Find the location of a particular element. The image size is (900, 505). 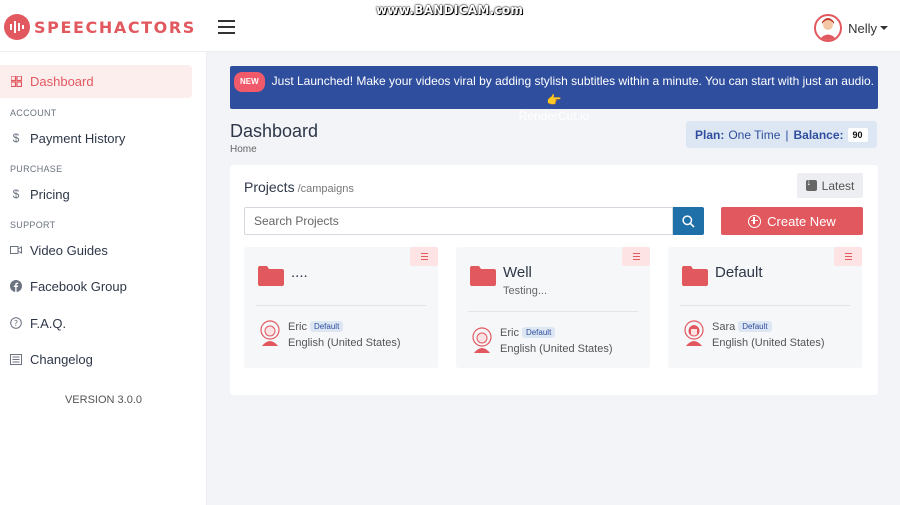

projects-title: Projects is located at coordinates (269, 187).